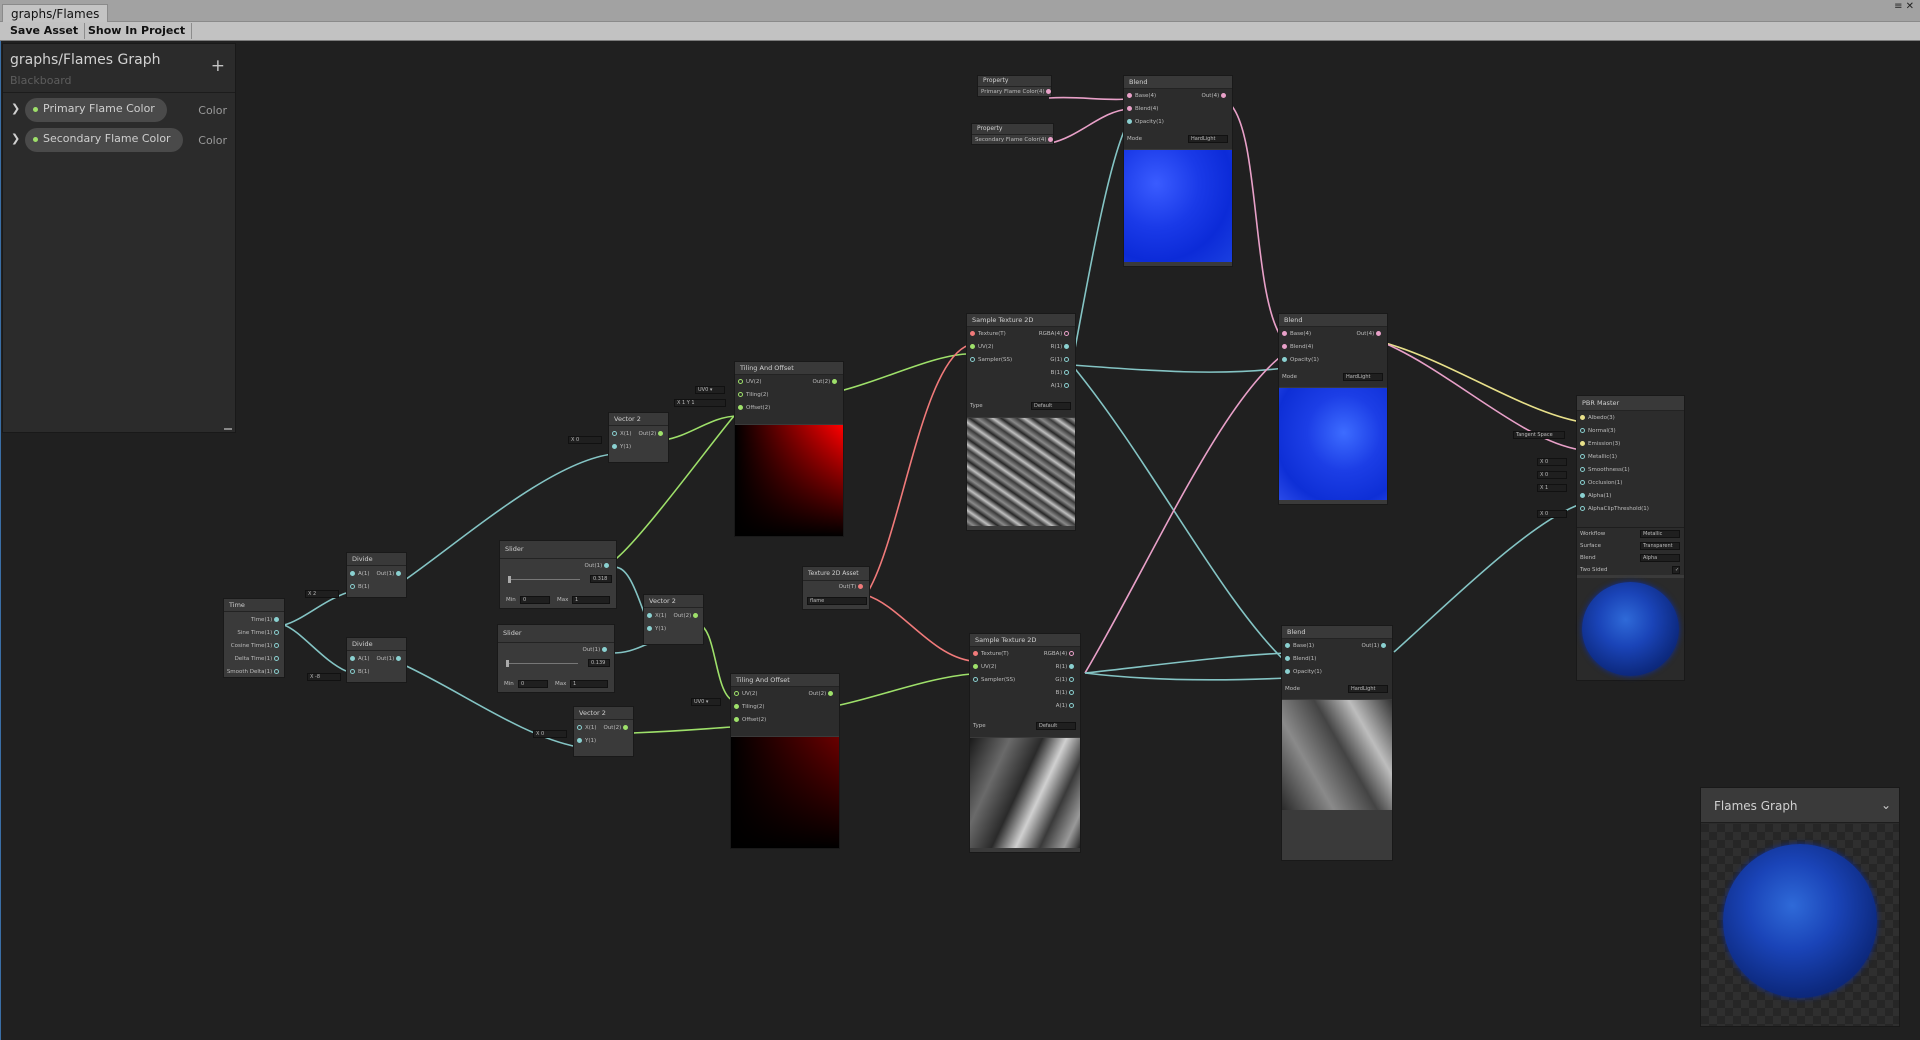 Image resolution: width=1920 pixels, height=1040 pixels. Describe the element at coordinates (1208, 139) in the screenshot. I see `mode-dropdown: HardLight` at that location.